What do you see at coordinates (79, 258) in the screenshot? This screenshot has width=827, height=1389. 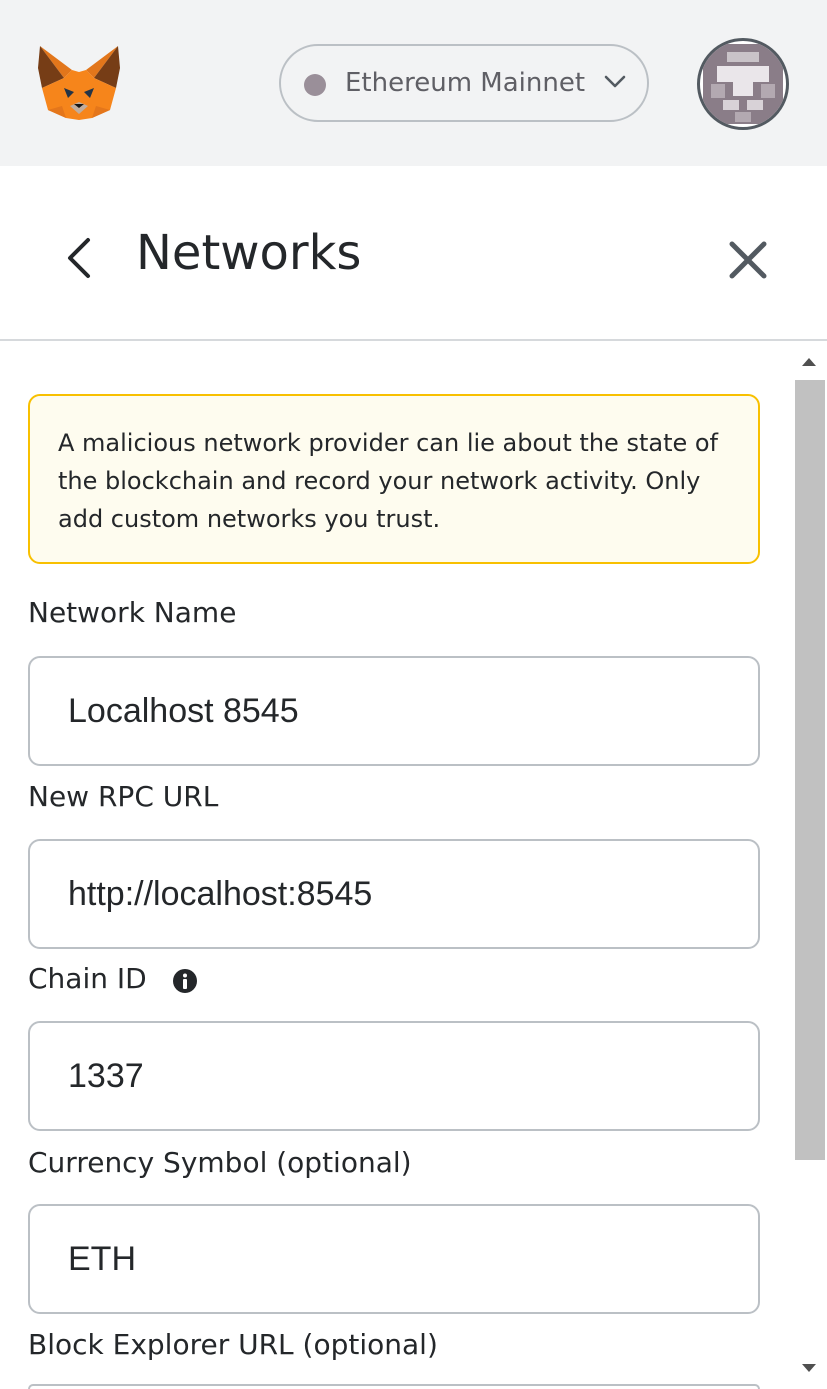 I see `back-button` at bounding box center [79, 258].